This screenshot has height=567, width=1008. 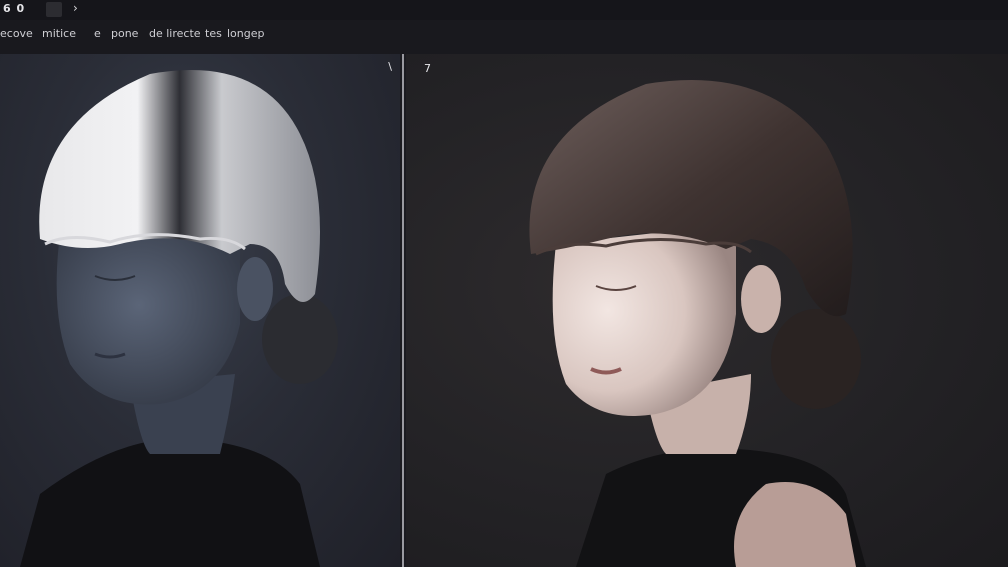 I want to click on panel-corner-icon: 7, so click(x=427, y=68).